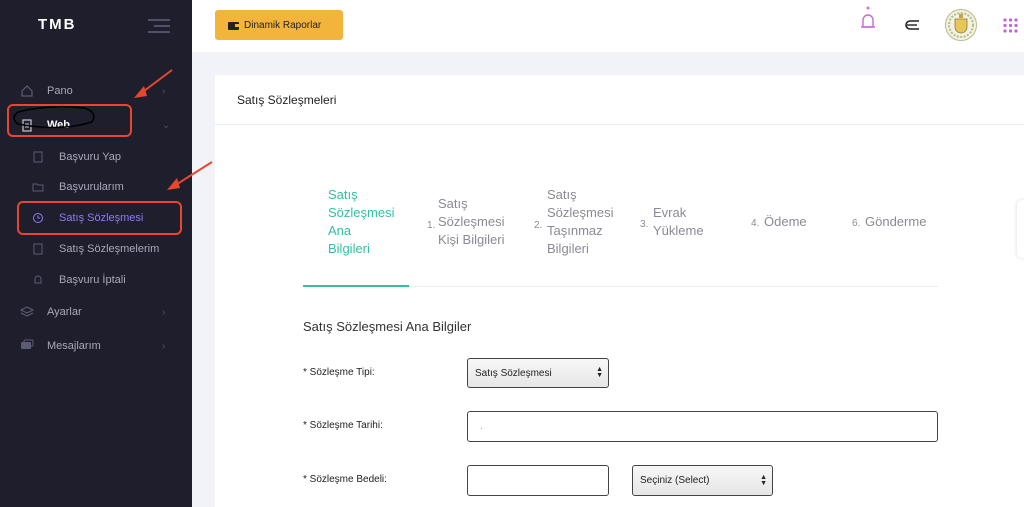 The height and width of the screenshot is (507, 1024). I want to click on contract-price-input, so click(538, 480).